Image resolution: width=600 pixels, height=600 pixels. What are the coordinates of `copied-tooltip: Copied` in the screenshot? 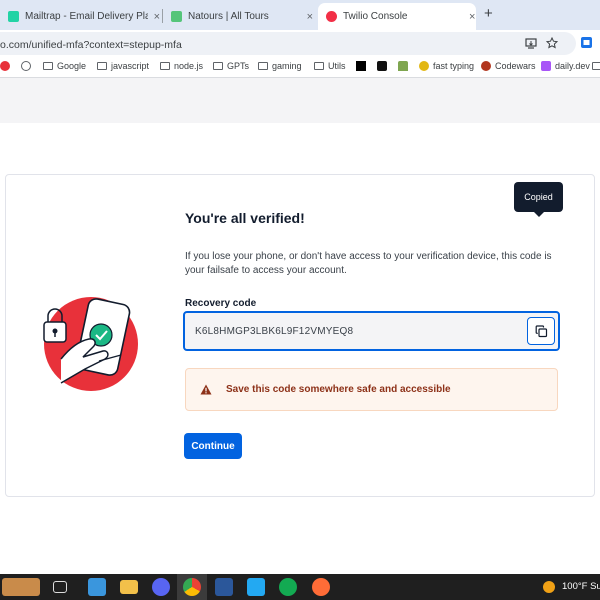 It's located at (538, 199).